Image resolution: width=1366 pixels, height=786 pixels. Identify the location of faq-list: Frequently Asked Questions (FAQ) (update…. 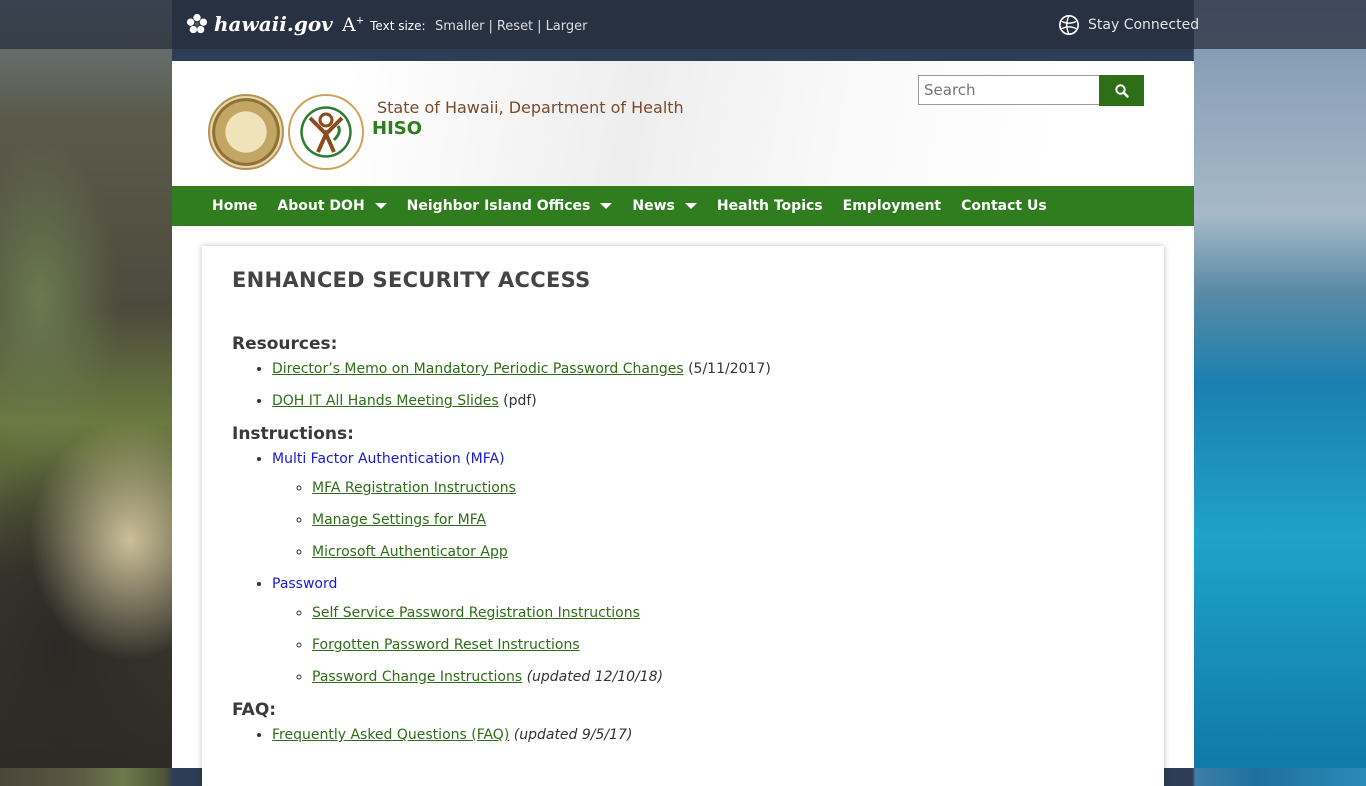
(683, 735).